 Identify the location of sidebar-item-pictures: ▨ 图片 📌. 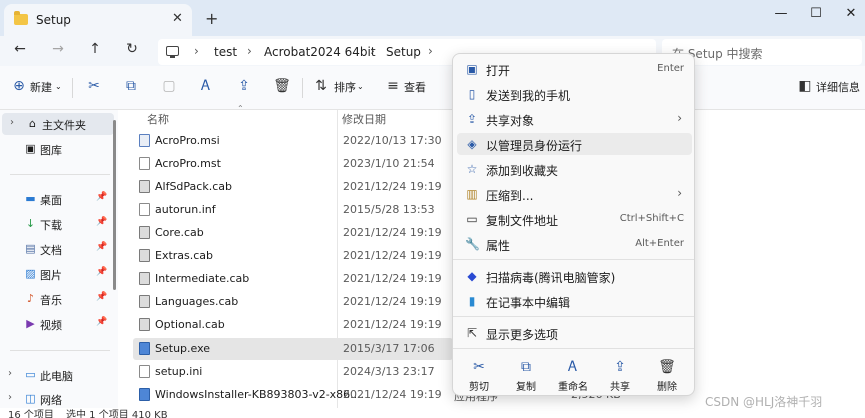
(56, 274).